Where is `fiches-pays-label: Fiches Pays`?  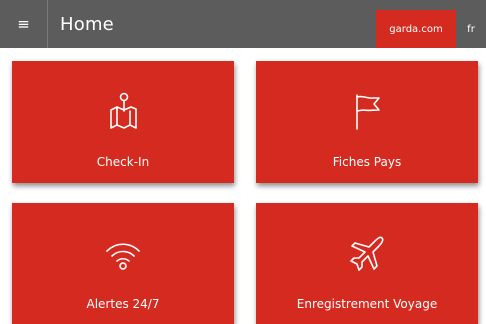
fiches-pays-label: Fiches Pays is located at coordinates (367, 162).